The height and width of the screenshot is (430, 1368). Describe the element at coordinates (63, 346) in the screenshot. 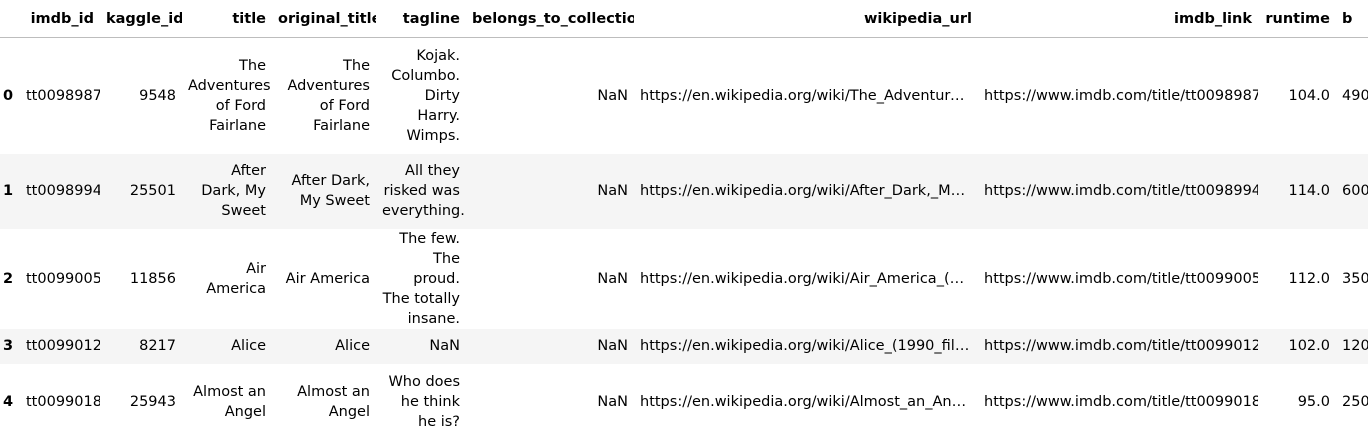

I see `cell-imdb-id: tt0099012` at that location.